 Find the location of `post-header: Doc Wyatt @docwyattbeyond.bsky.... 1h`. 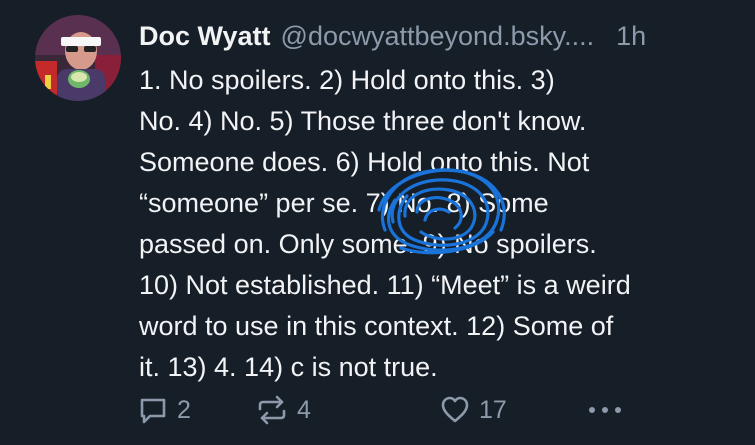

post-header: Doc Wyatt @docwyattbeyond.bsky.... 1h is located at coordinates (436, 36).